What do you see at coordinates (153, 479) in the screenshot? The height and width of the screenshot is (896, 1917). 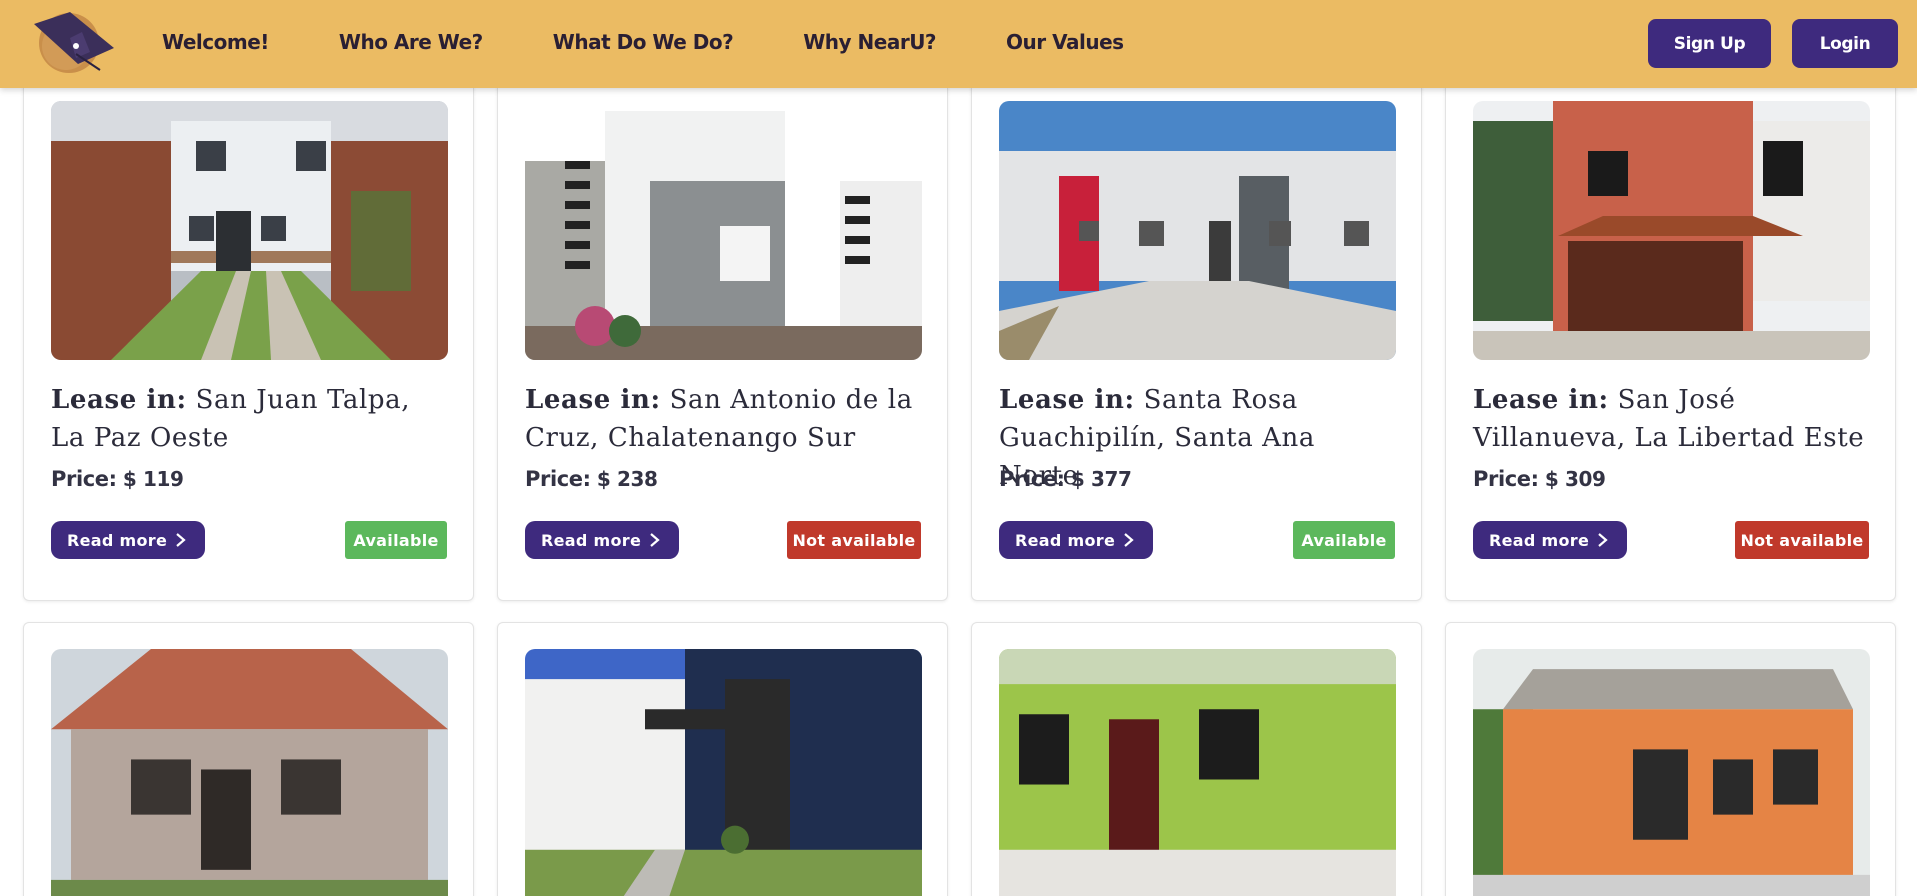 I see `price-value: $ 119` at bounding box center [153, 479].